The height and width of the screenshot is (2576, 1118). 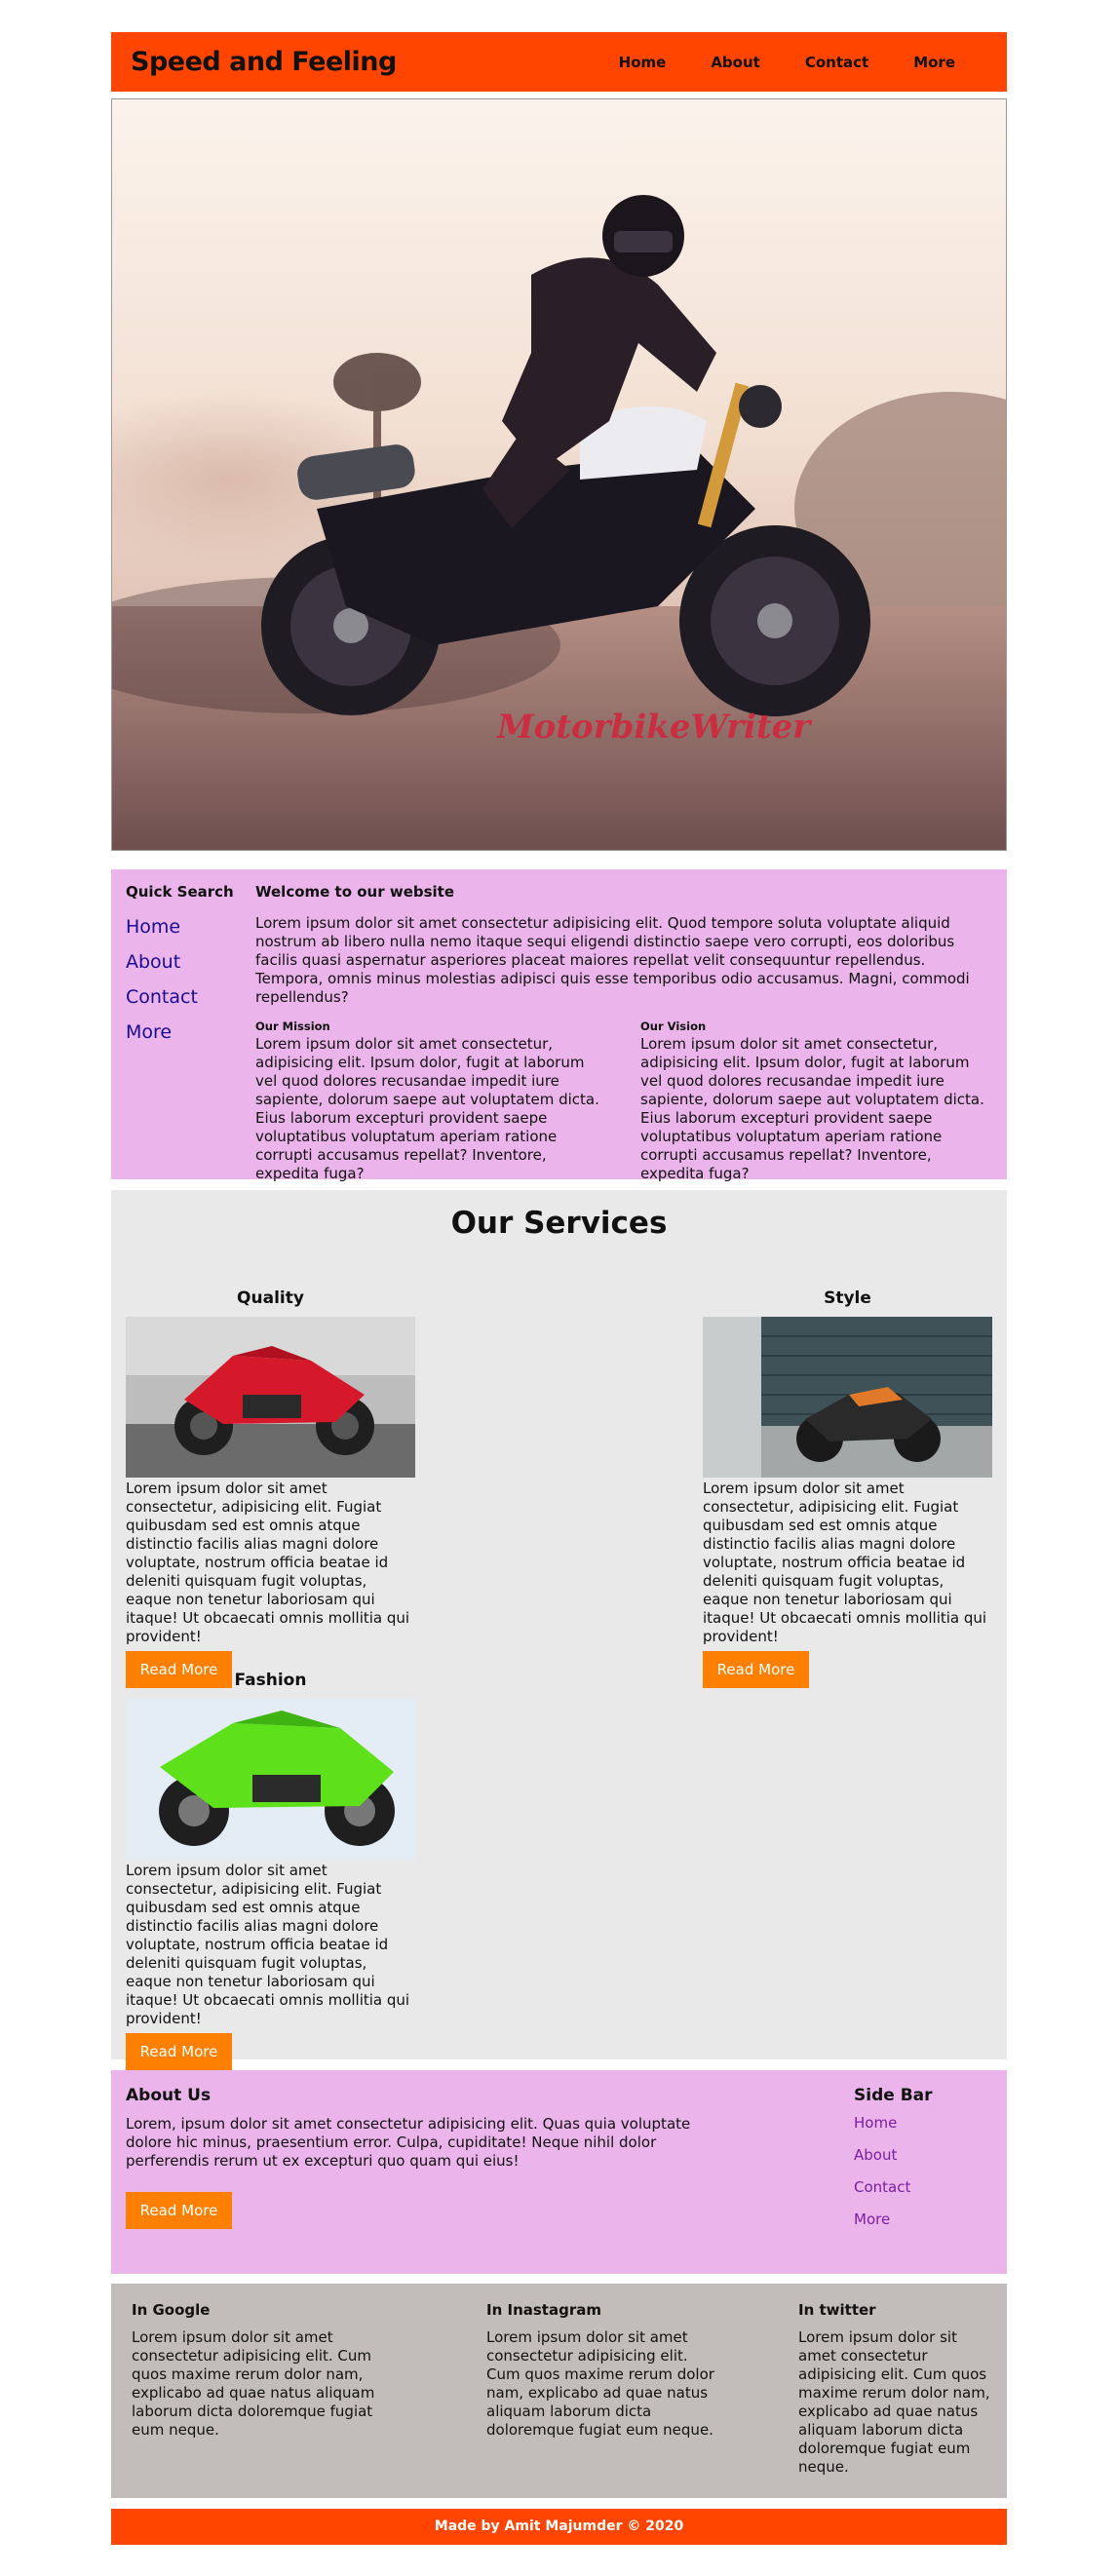 What do you see at coordinates (270, 1298) in the screenshot?
I see `card-title: Quality` at bounding box center [270, 1298].